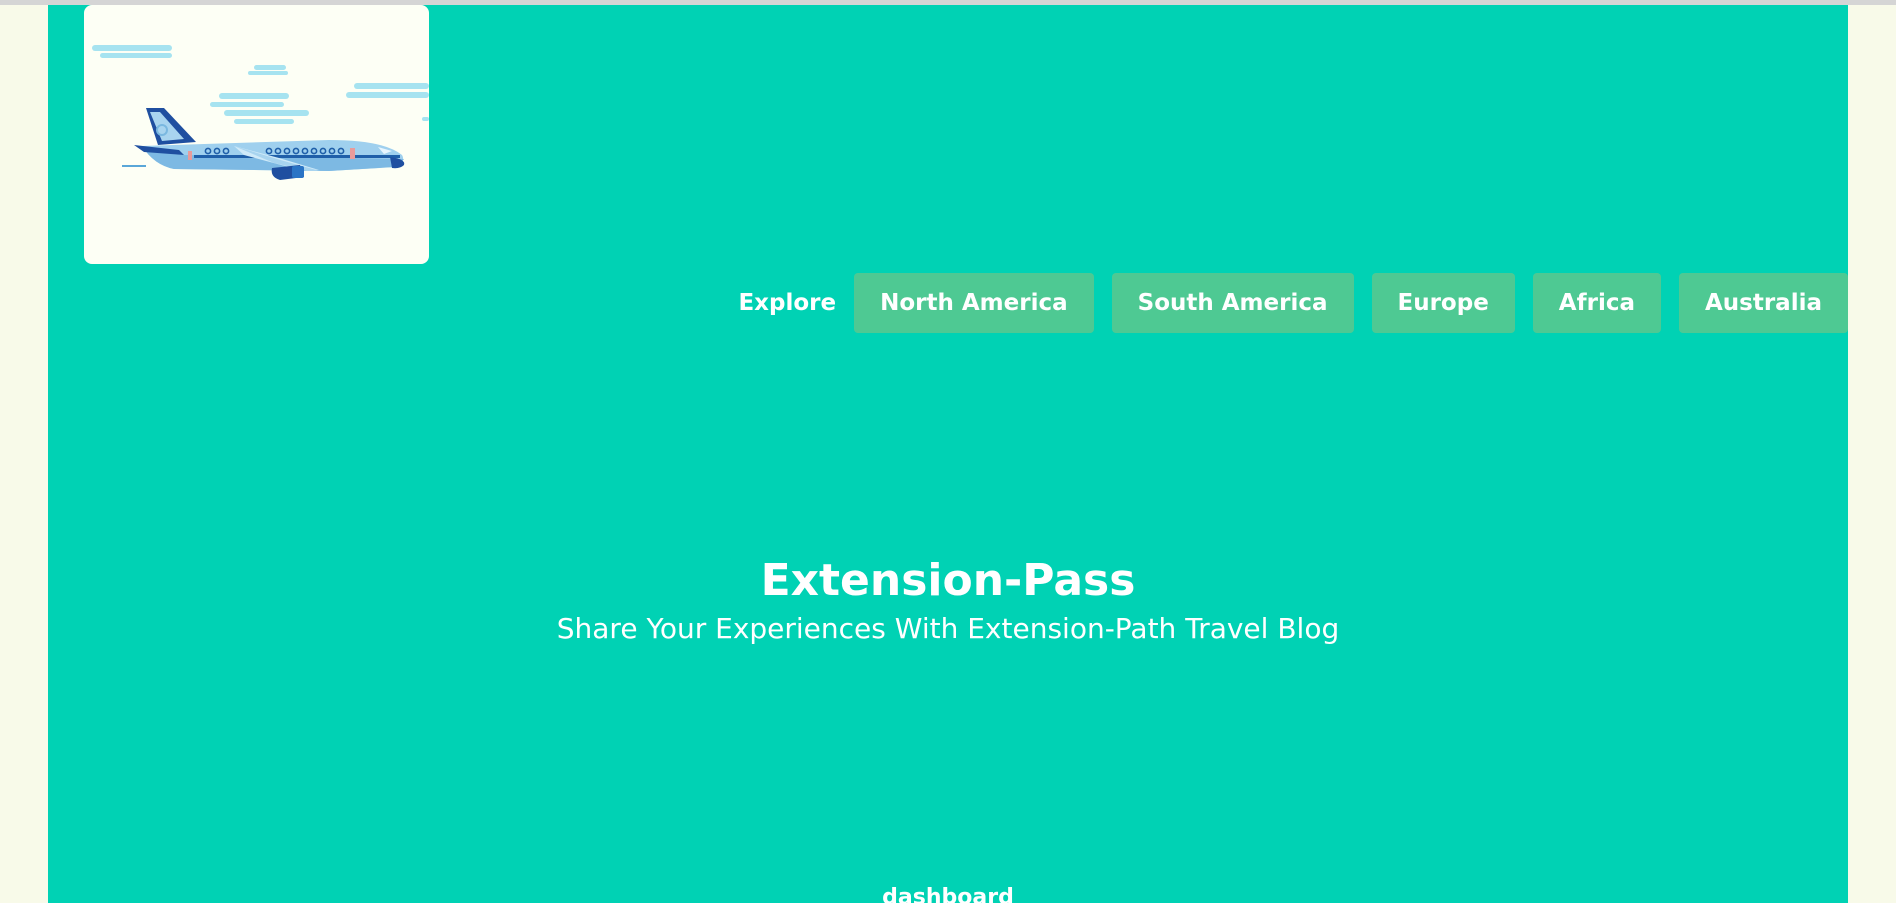 The height and width of the screenshot is (903, 1896). Describe the element at coordinates (787, 303) in the screenshot. I see `explore-label: Explore` at that location.